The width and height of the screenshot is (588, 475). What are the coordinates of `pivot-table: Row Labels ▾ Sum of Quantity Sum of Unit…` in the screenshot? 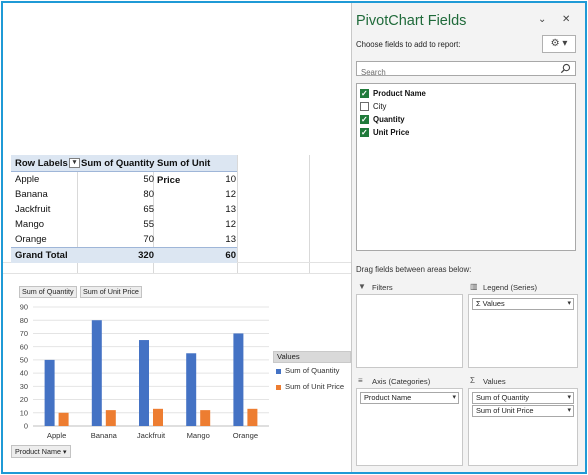 It's located at (124, 209).